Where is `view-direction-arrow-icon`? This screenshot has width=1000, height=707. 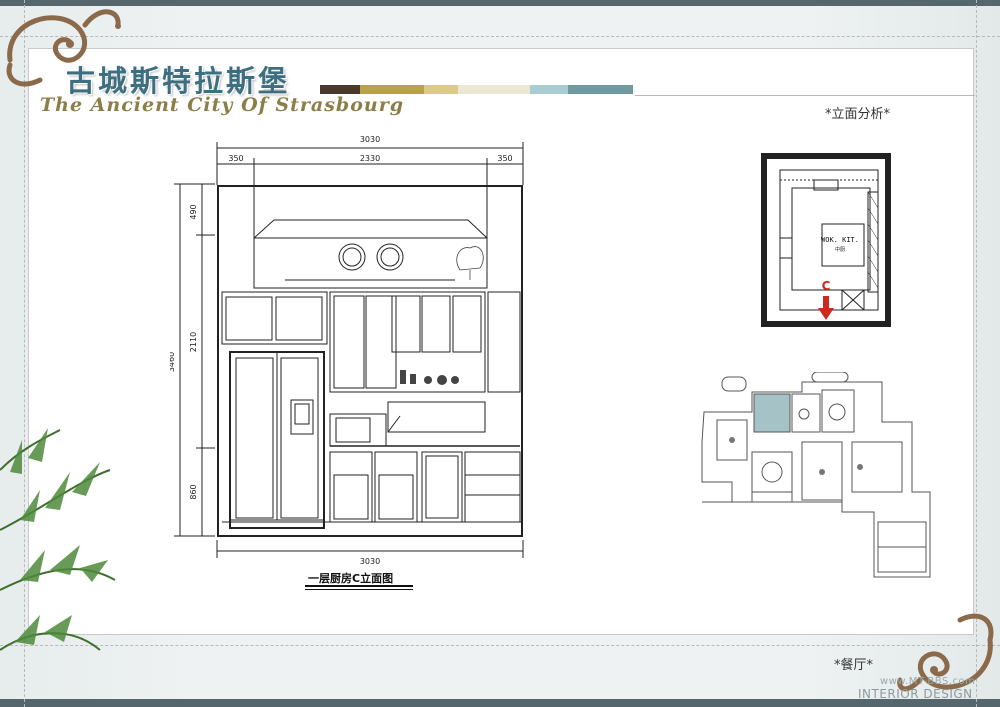 view-direction-arrow-icon is located at coordinates (826, 308).